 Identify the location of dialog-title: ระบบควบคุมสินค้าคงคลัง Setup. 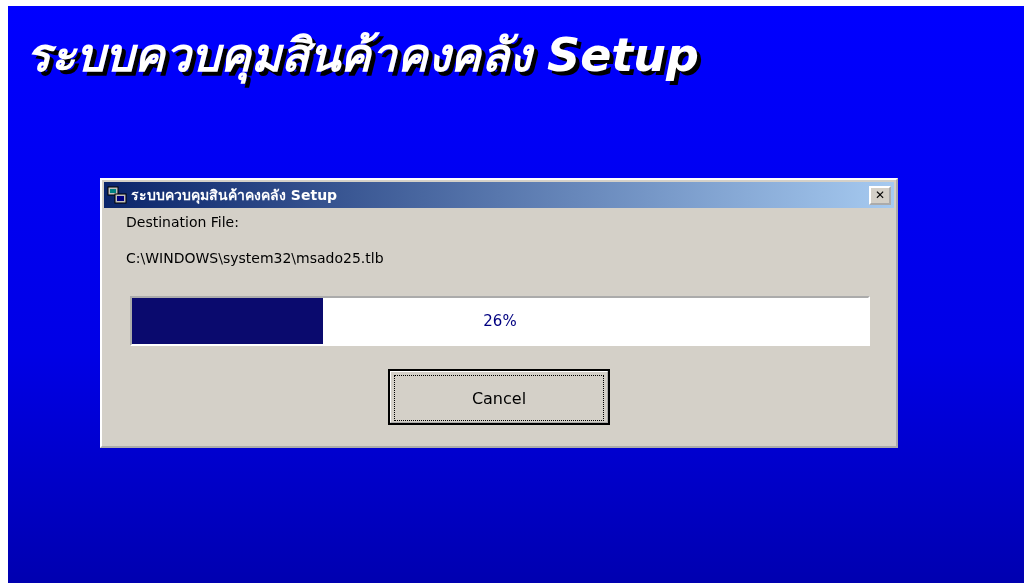
(235, 196).